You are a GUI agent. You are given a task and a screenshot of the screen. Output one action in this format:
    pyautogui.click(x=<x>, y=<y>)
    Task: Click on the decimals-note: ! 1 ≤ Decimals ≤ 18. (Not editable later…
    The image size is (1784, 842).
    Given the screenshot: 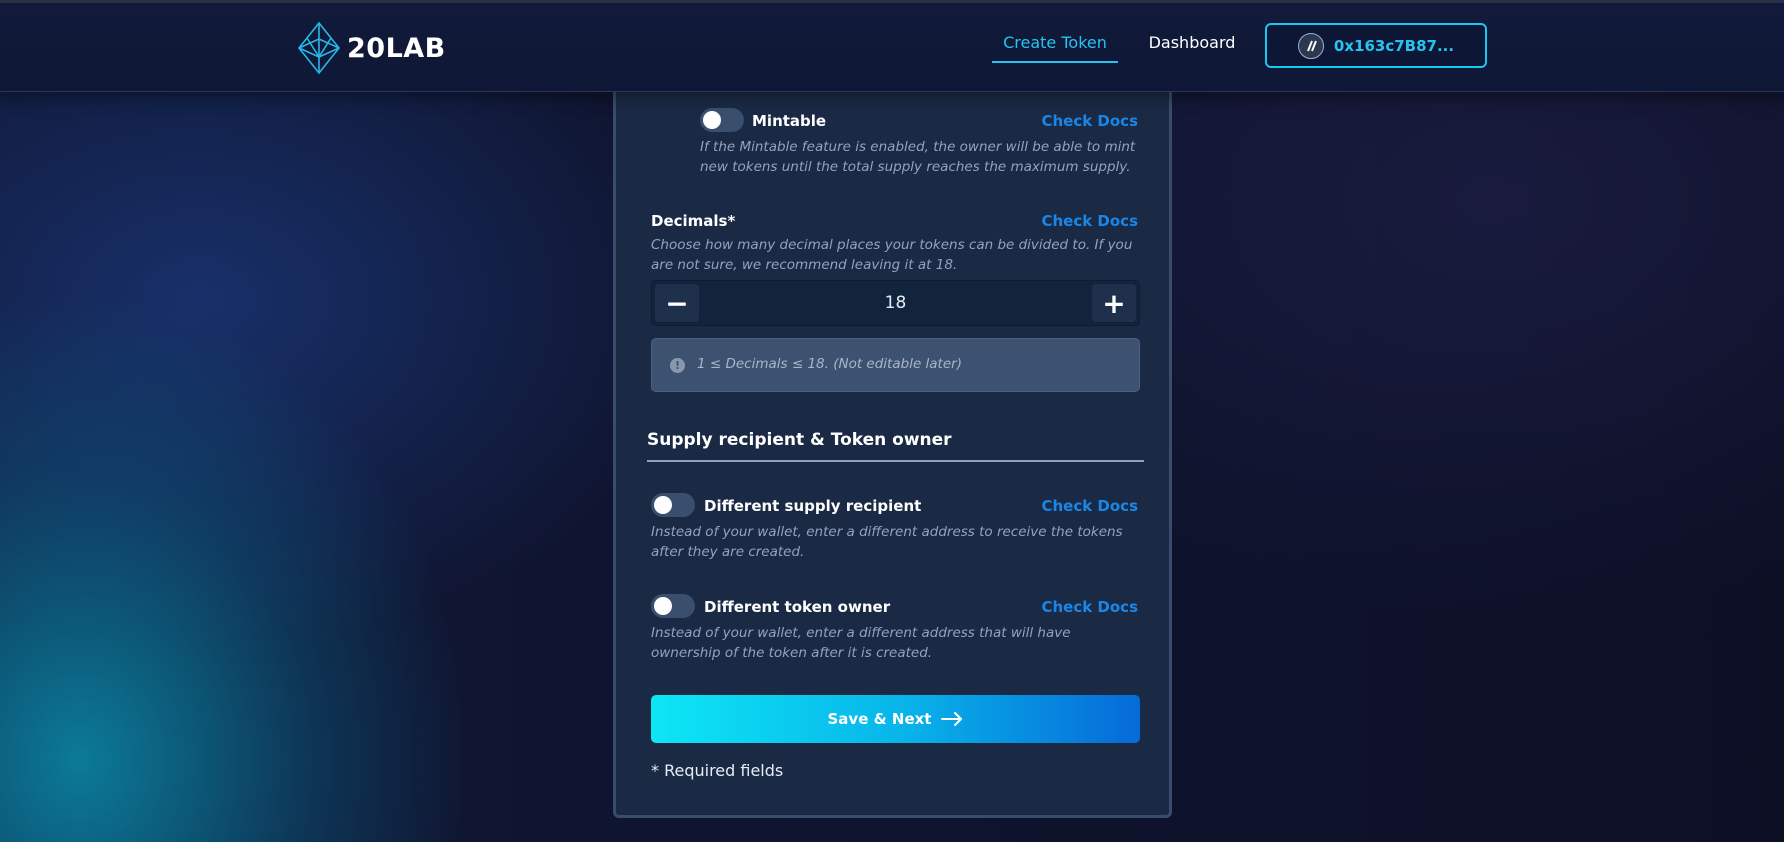 What is the action you would take?
    pyautogui.click(x=895, y=365)
    